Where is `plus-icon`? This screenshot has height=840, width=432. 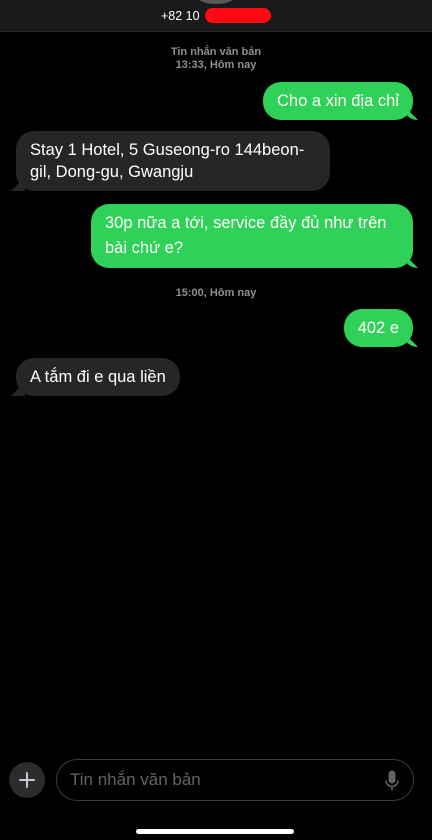 plus-icon is located at coordinates (27, 780).